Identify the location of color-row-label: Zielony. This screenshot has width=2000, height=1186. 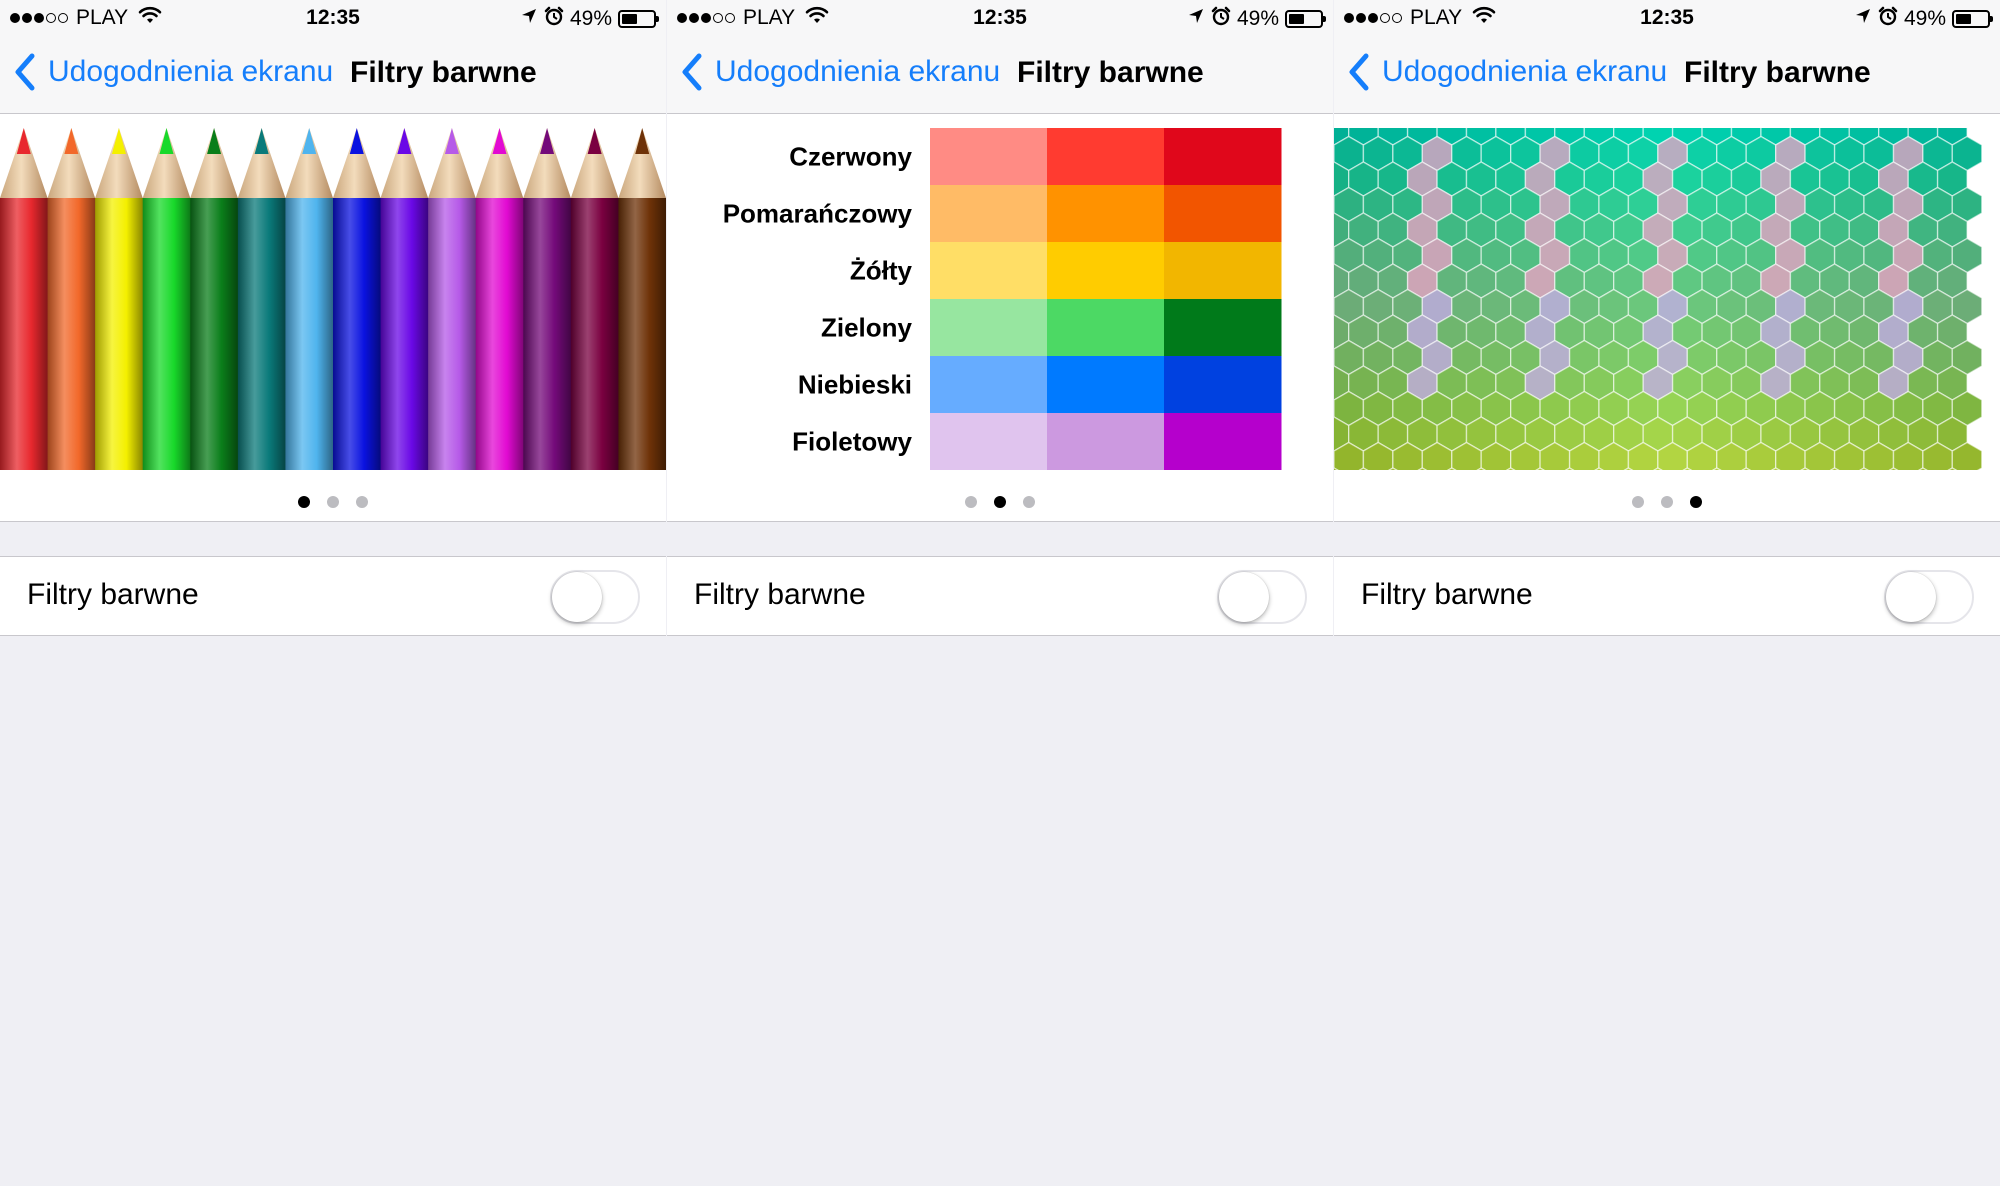
(867, 328).